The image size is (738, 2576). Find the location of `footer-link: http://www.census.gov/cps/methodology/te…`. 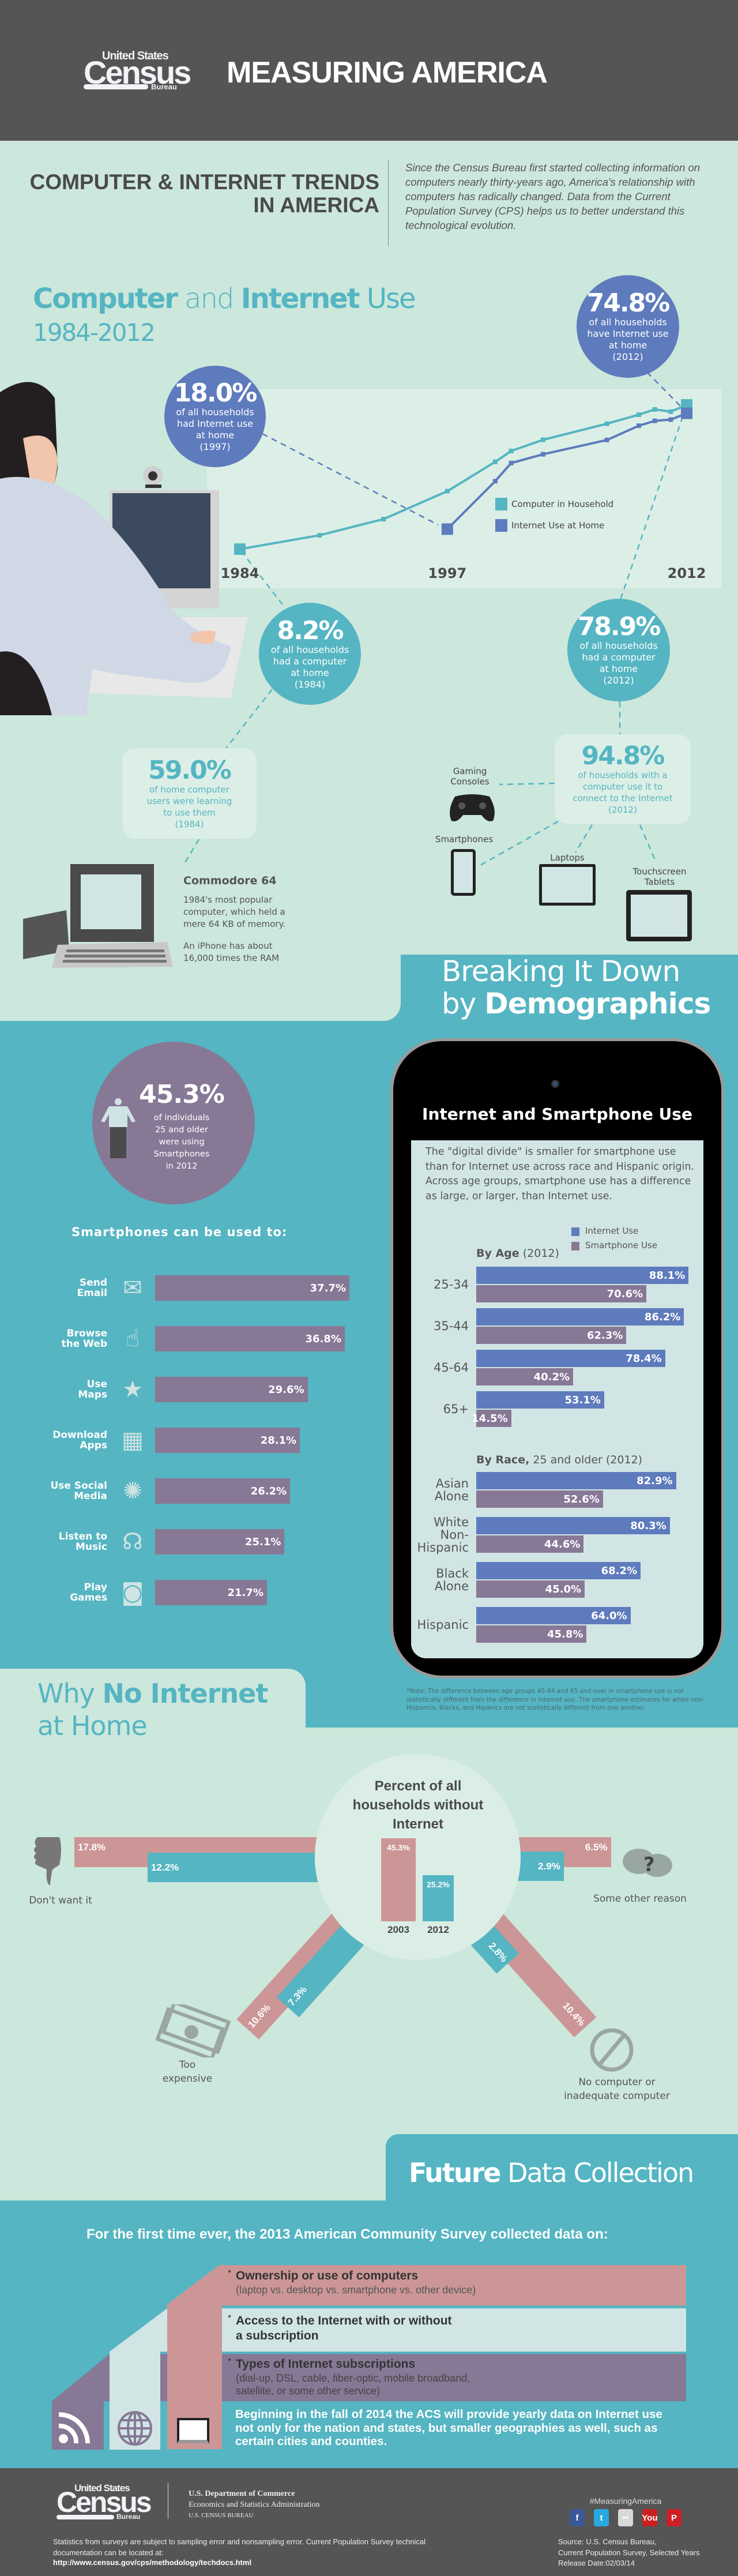

footer-link: http://www.census.gov/cps/methodology/te… is located at coordinates (152, 2562).